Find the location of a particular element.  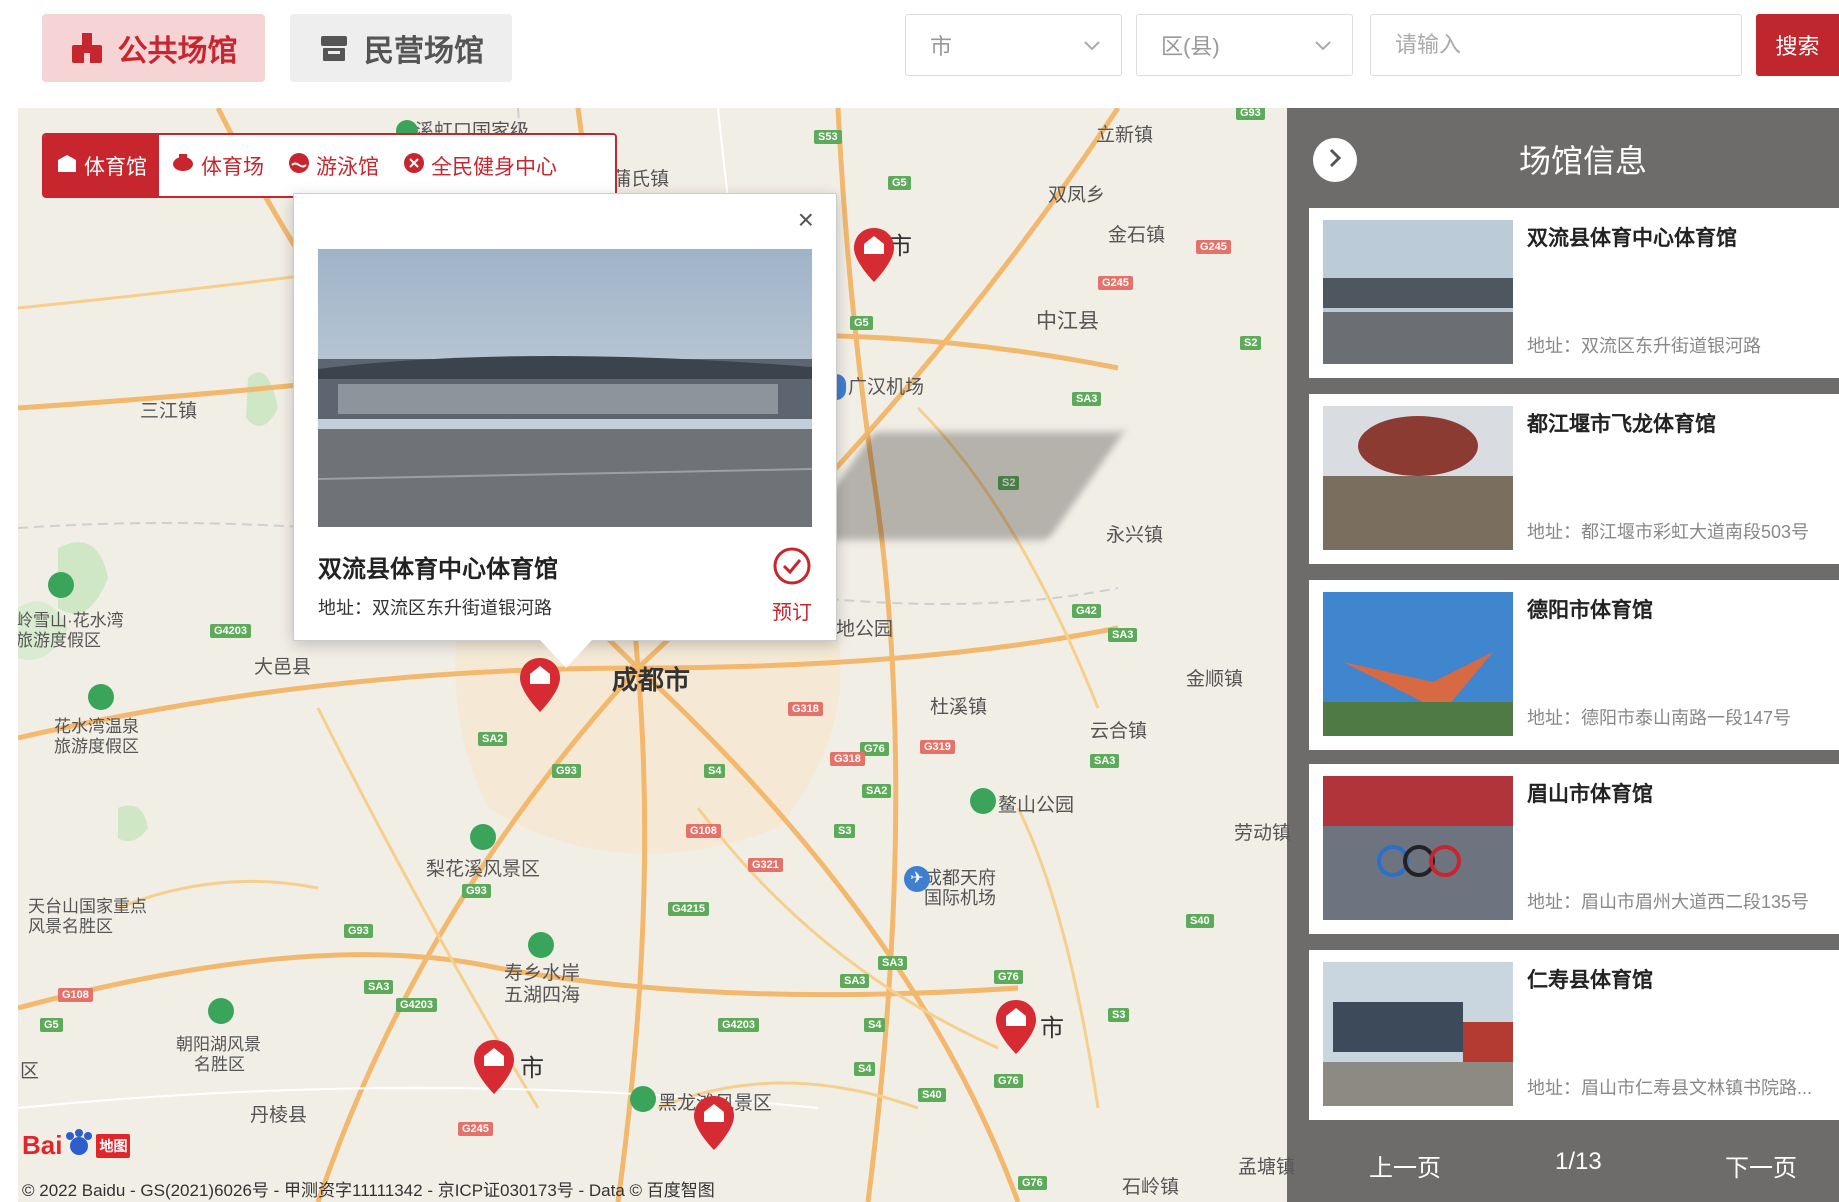

category-label: 体育场 is located at coordinates (232, 167).